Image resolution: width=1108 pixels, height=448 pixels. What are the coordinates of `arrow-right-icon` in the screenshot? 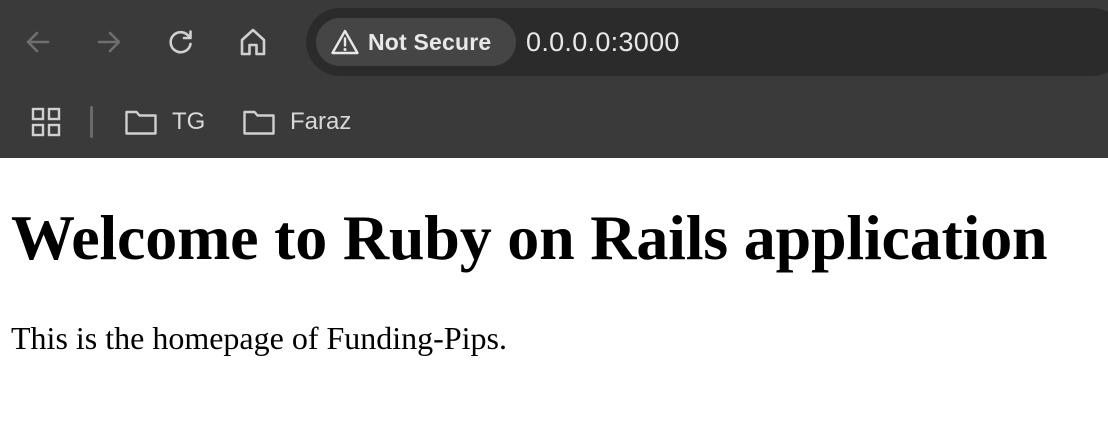 It's located at (109, 42).